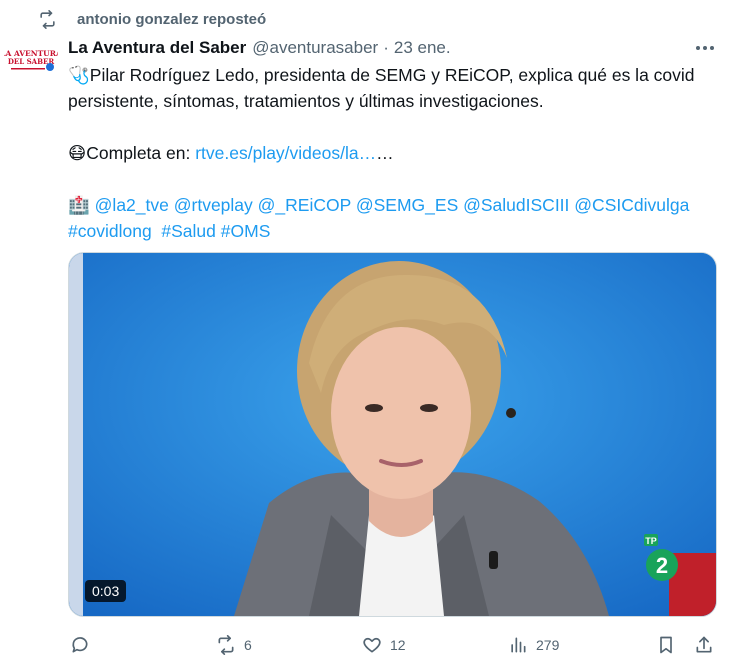  What do you see at coordinates (533, 645) in the screenshot?
I see `views-button: 279` at bounding box center [533, 645].